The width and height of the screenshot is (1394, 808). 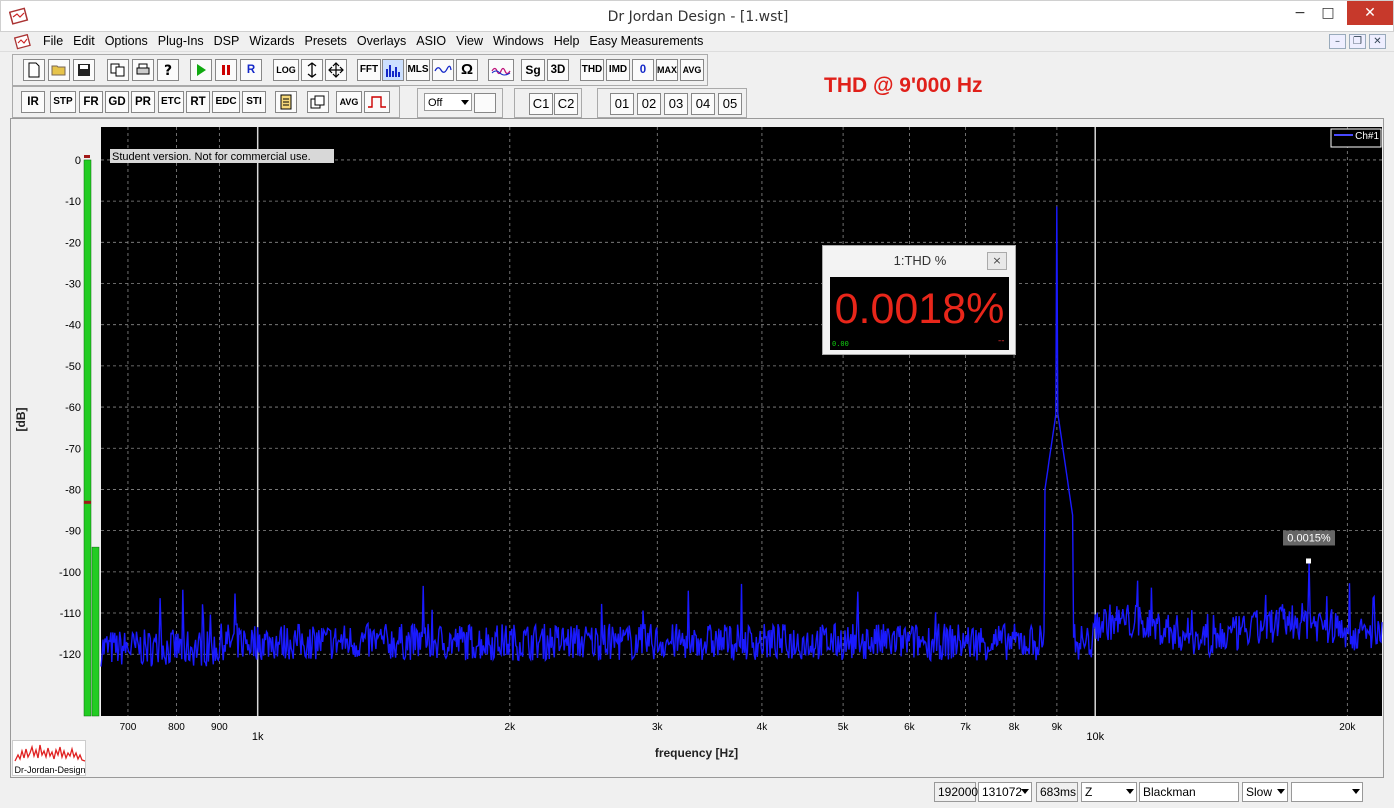 What do you see at coordinates (1005, 792) in the screenshot?
I see `fft-size-select: 131072` at bounding box center [1005, 792].